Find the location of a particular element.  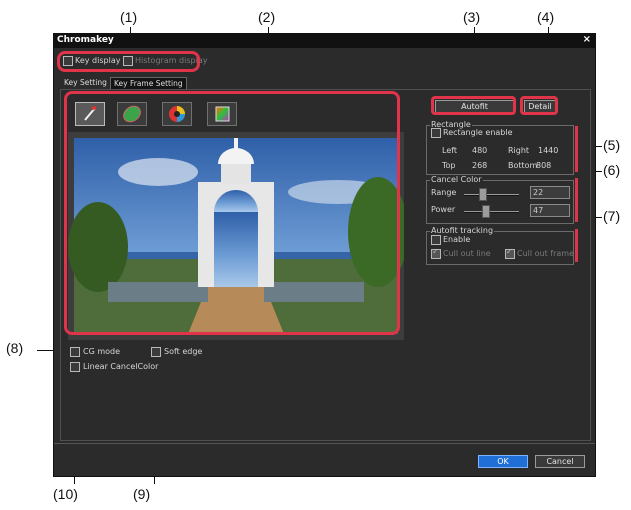

power-slider-track is located at coordinates (491, 212).